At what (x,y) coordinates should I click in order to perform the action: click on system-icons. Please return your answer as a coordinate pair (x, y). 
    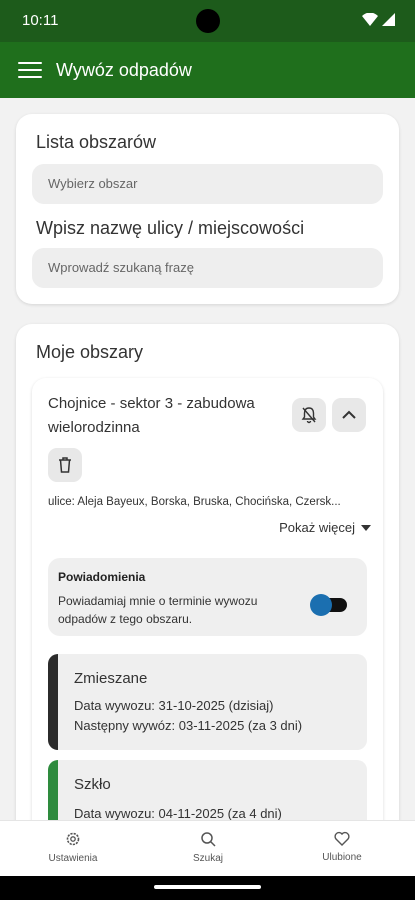
    Looking at the image, I should click on (378, 19).